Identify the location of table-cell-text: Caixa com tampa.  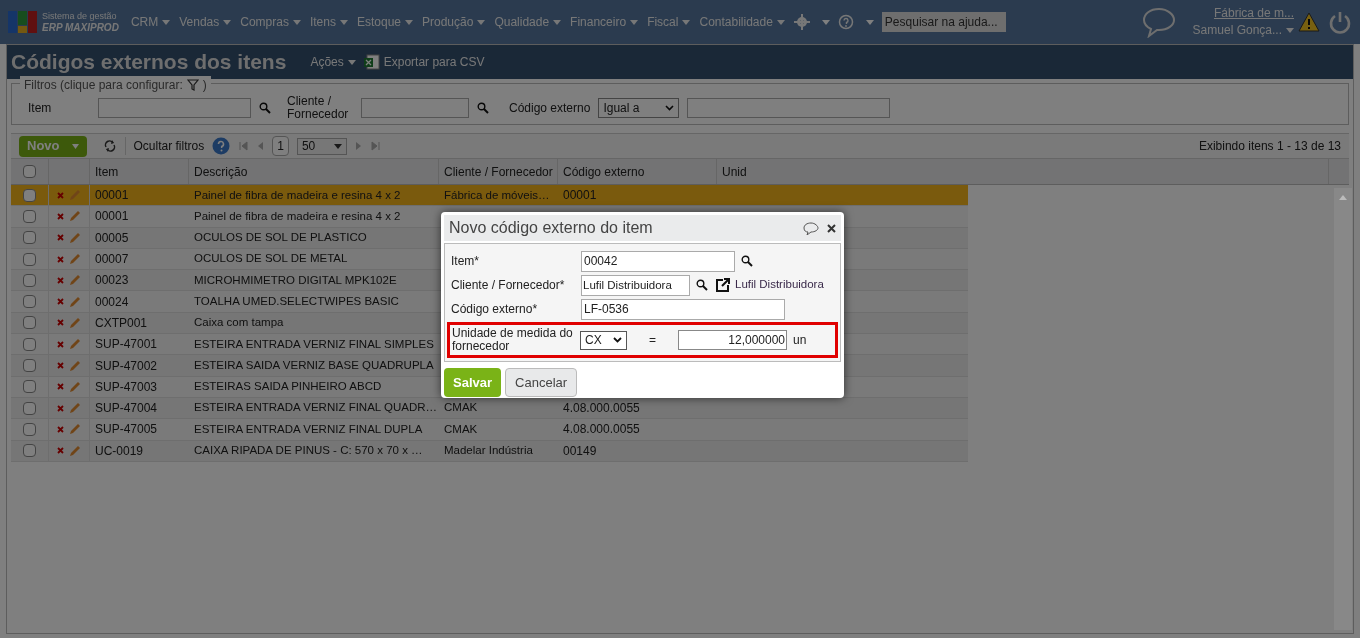
(239, 323).